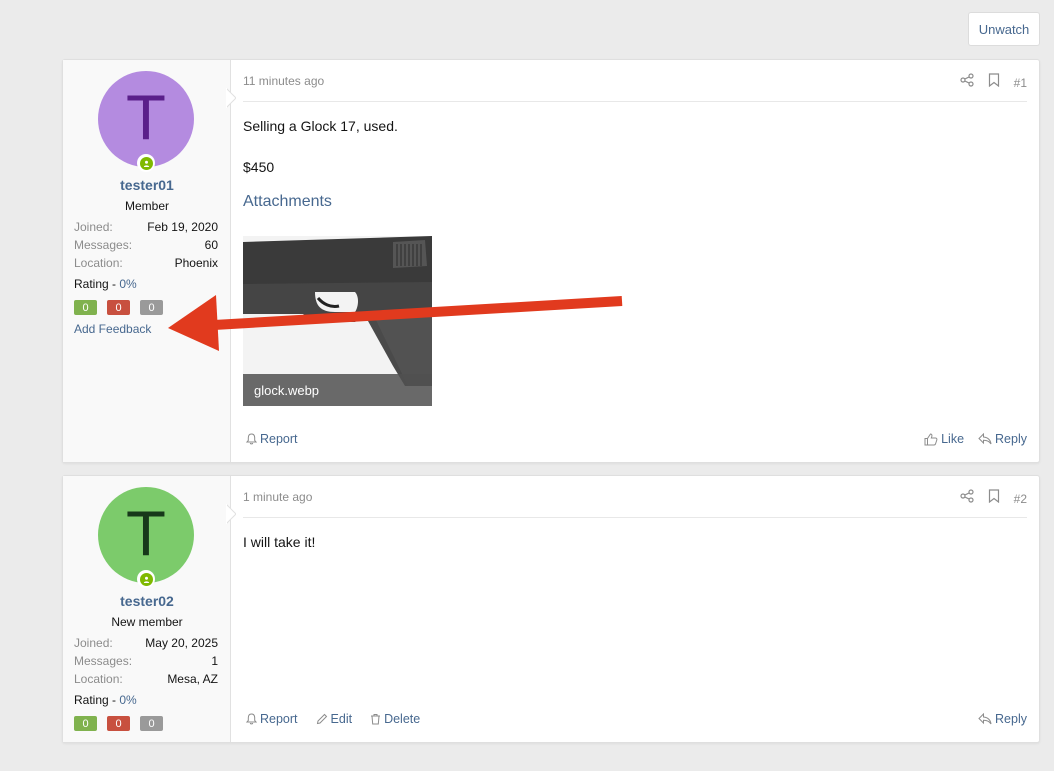 The width and height of the screenshot is (1054, 771). Describe the element at coordinates (635, 497) in the screenshot. I see `message-header: 1 minute ago #2` at that location.